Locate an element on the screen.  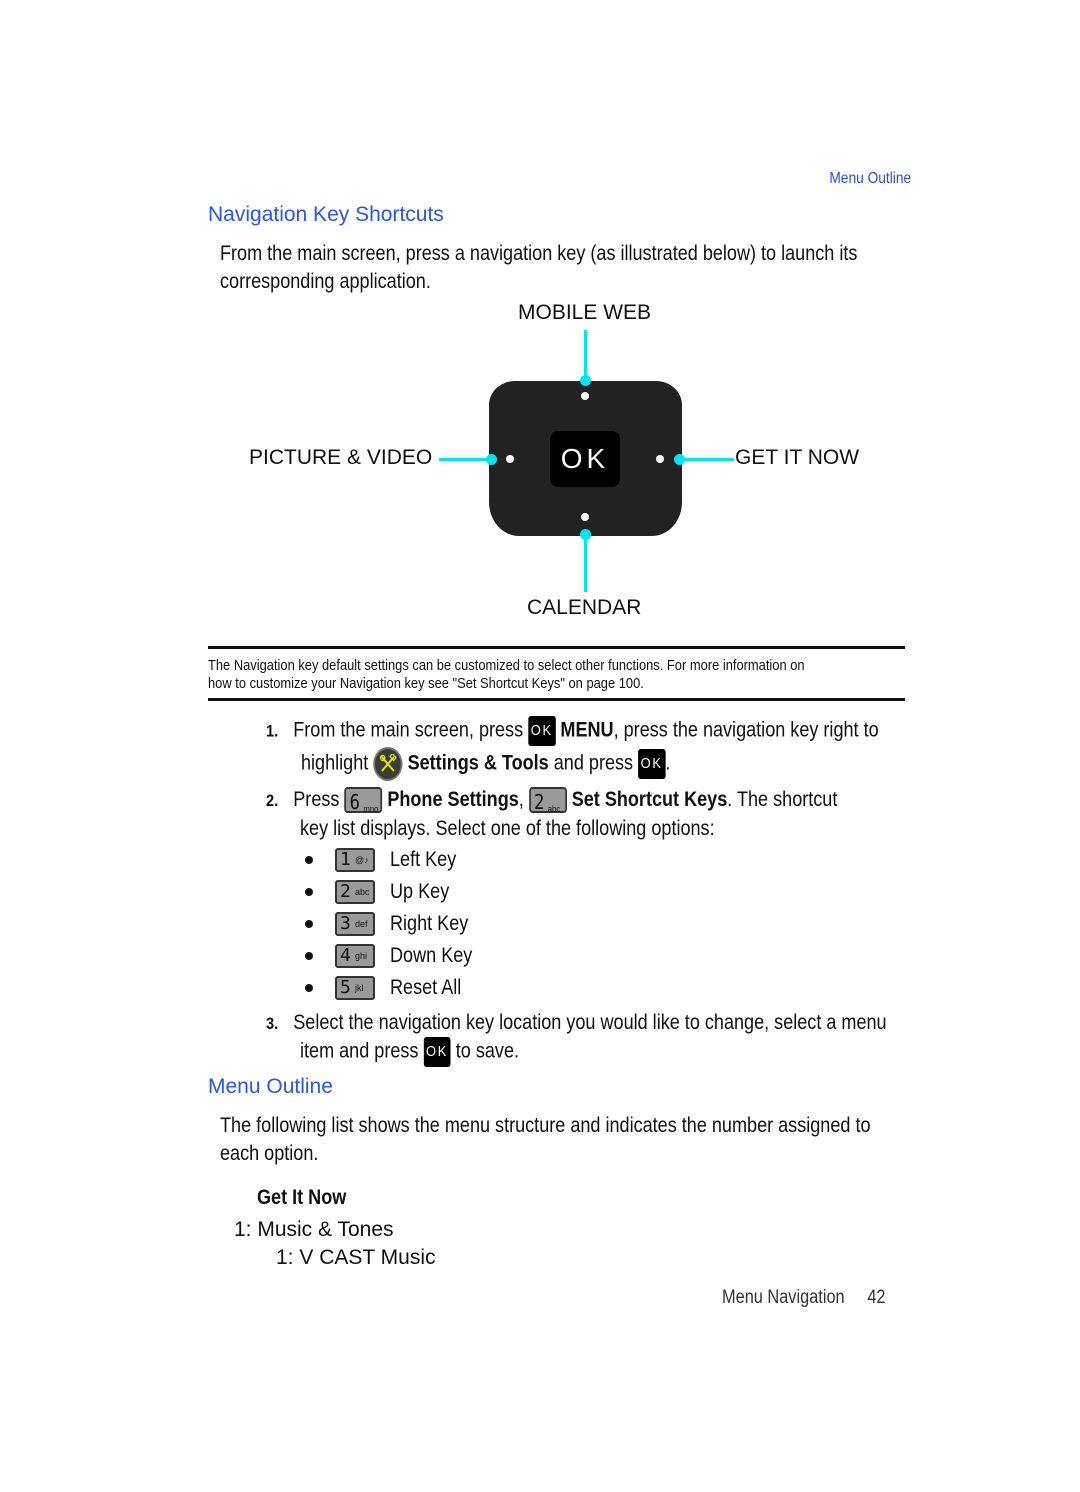
option-item-reset-all: 5 jkl Reset All is located at coordinates (389, 988).